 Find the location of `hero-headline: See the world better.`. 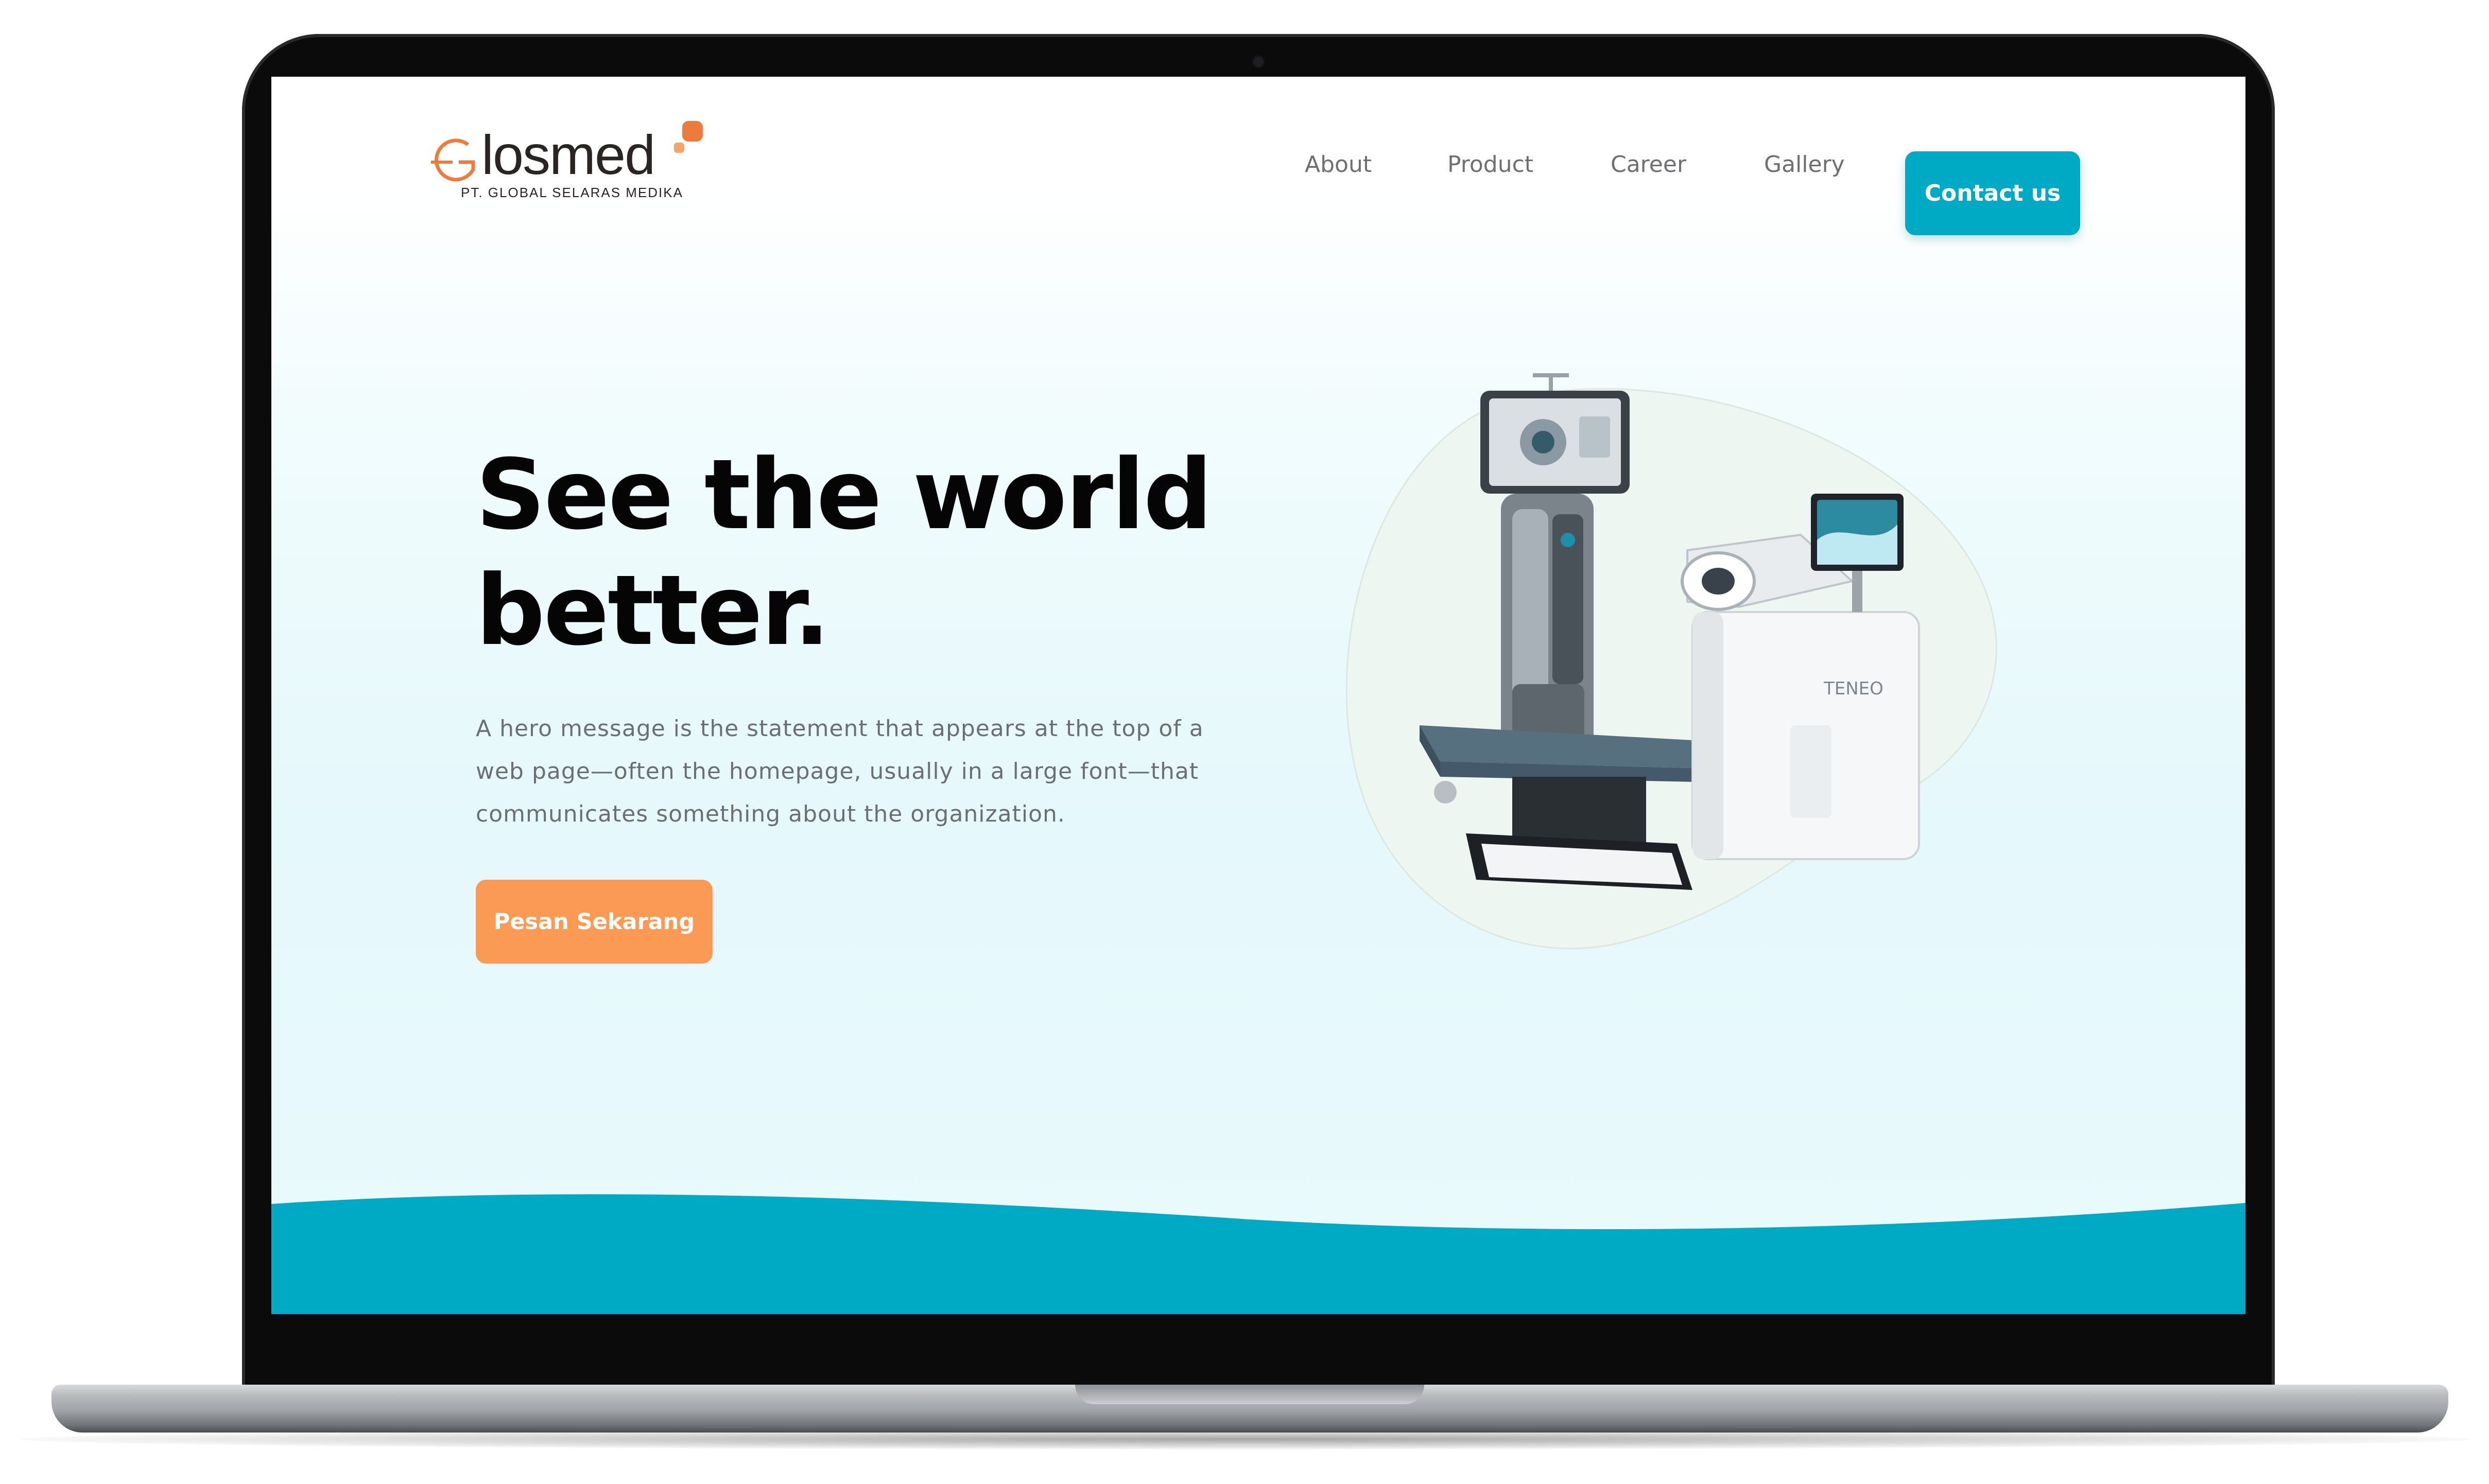

hero-headline: See the world better. is located at coordinates (845, 553).